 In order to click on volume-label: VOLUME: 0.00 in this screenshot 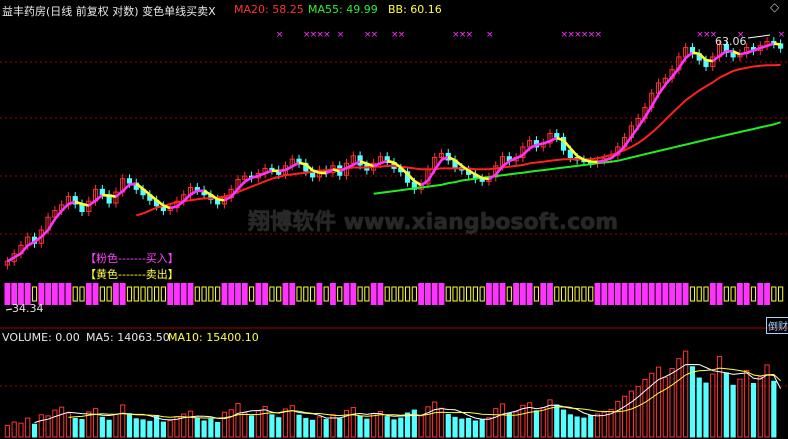, I will do `click(41, 337)`.